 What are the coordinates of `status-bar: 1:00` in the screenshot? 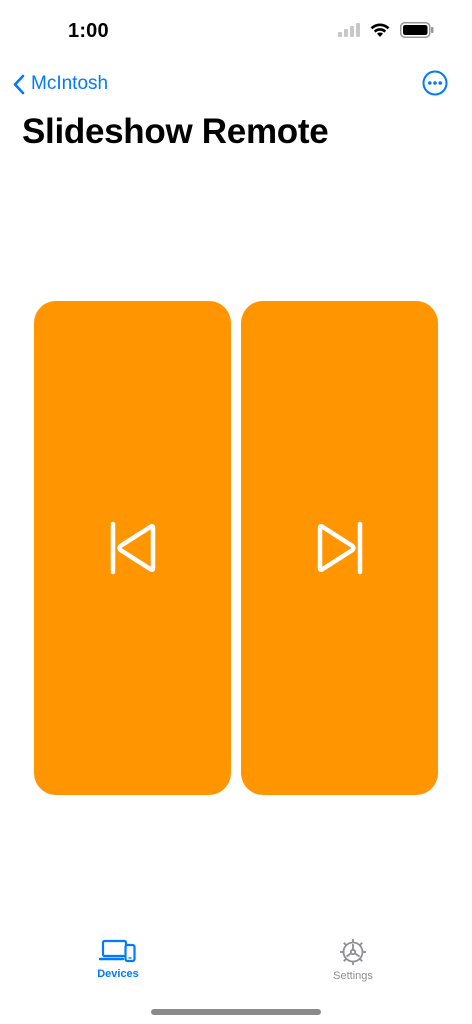 It's located at (236, 30).